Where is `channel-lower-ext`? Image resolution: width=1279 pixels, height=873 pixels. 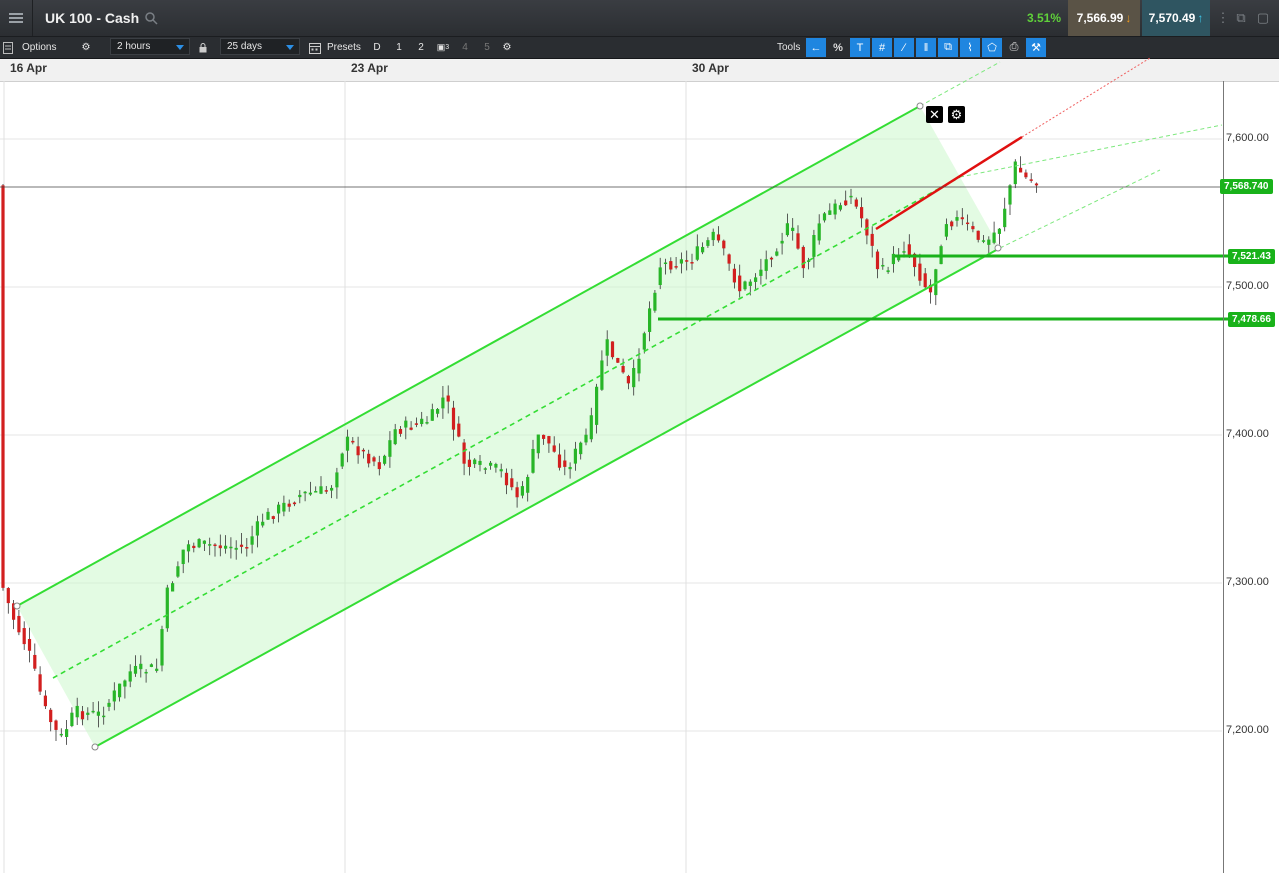 channel-lower-ext is located at coordinates (1080, 209).